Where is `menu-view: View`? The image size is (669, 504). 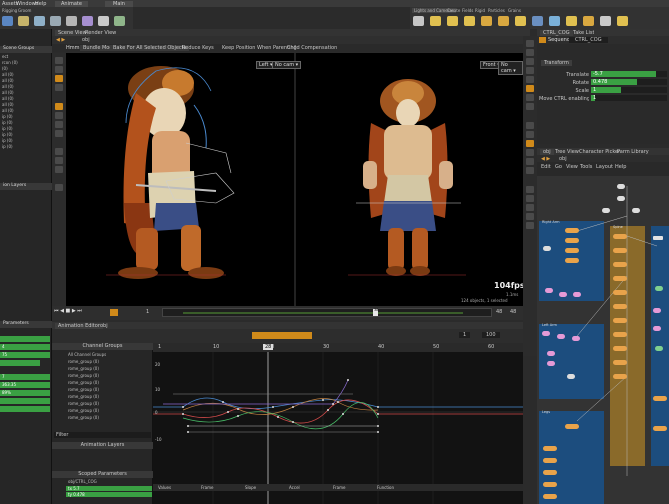 menu-view: View is located at coordinates (572, 167).